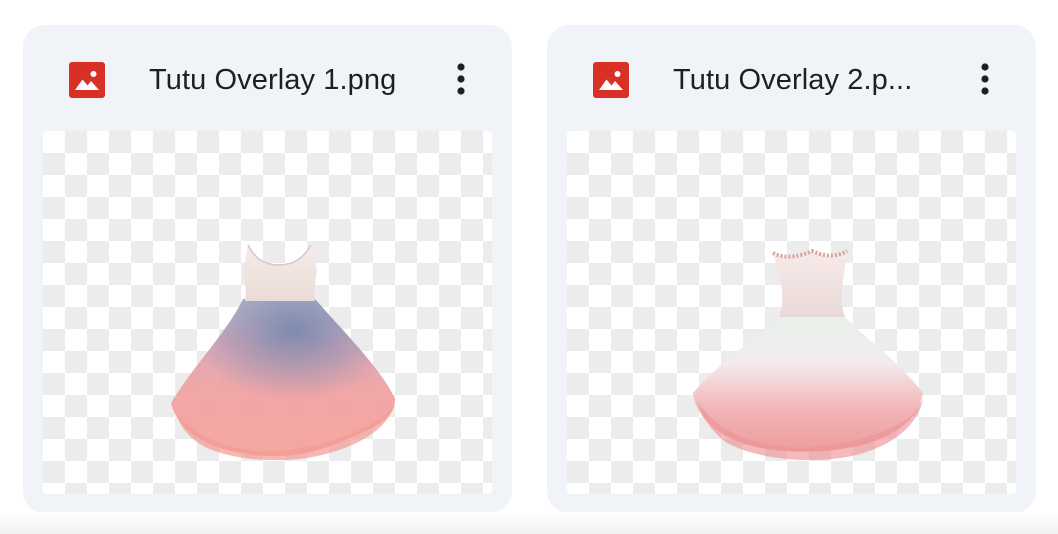 The width and height of the screenshot is (1058, 534). What do you see at coordinates (273, 80) in the screenshot?
I see `file-name: Tutu Overlay 1.png` at bounding box center [273, 80].